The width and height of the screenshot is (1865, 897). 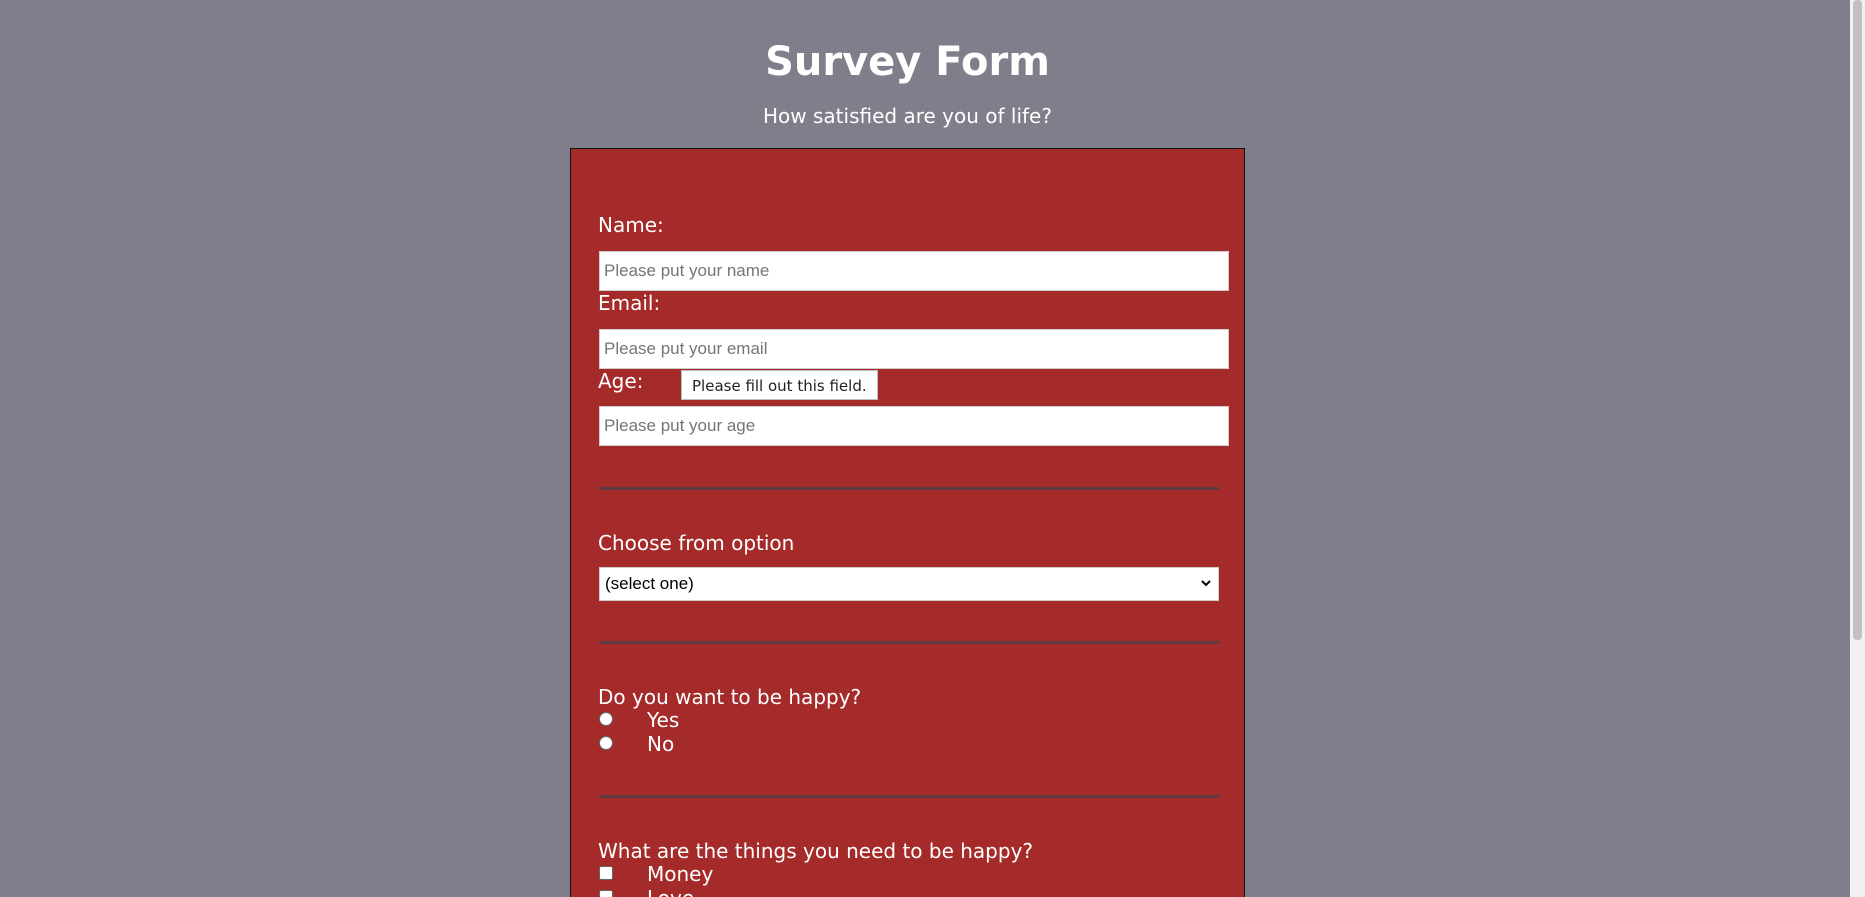 I want to click on page-title: Survey Form, so click(x=907, y=62).